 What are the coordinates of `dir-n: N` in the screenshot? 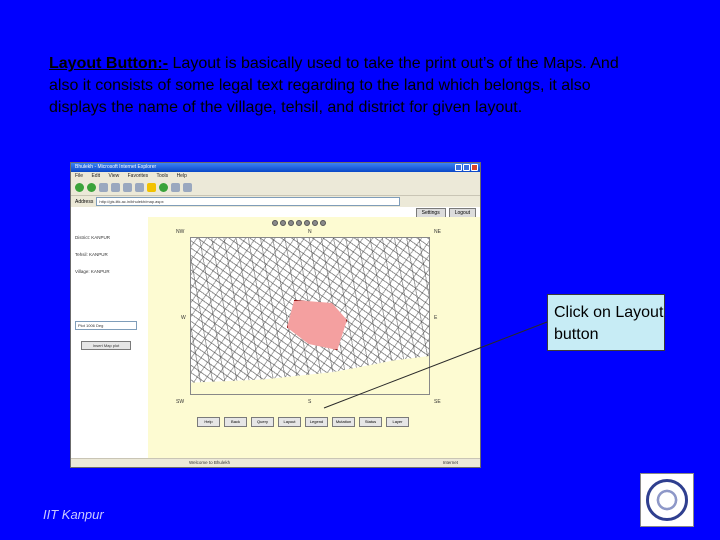 It's located at (310, 232).